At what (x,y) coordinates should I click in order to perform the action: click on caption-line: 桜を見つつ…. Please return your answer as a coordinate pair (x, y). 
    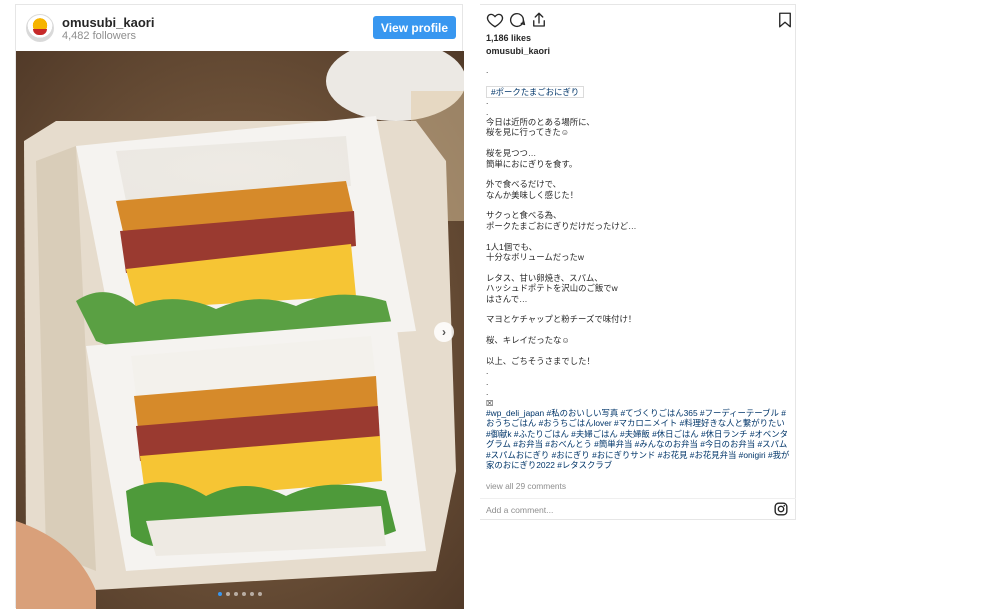
    Looking at the image, I should click on (511, 153).